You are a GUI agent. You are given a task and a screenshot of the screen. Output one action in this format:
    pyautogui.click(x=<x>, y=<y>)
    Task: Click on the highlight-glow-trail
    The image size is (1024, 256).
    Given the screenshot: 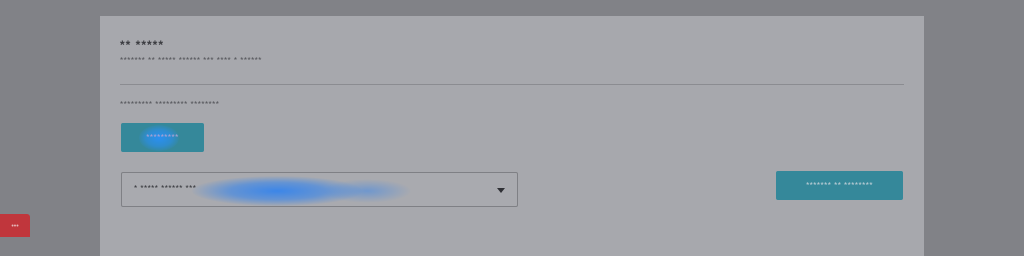 What is the action you would take?
    pyautogui.click(x=367, y=191)
    